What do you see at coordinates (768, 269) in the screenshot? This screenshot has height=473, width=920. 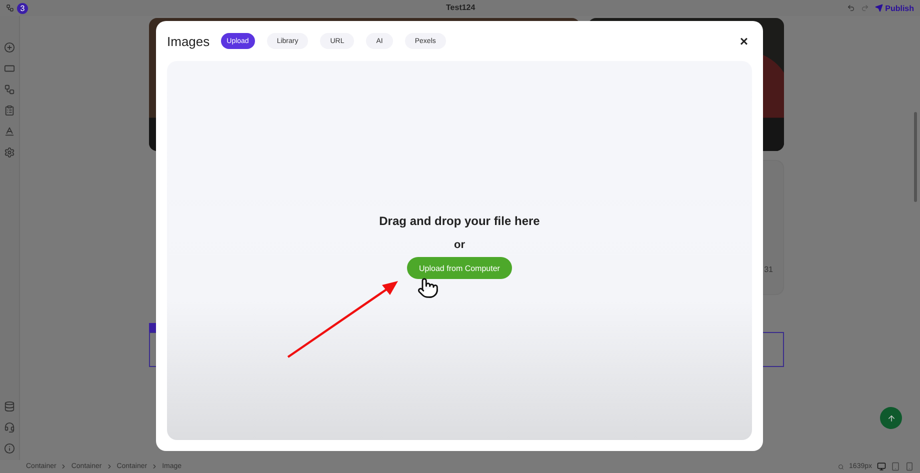 I see `card-text: 31` at bounding box center [768, 269].